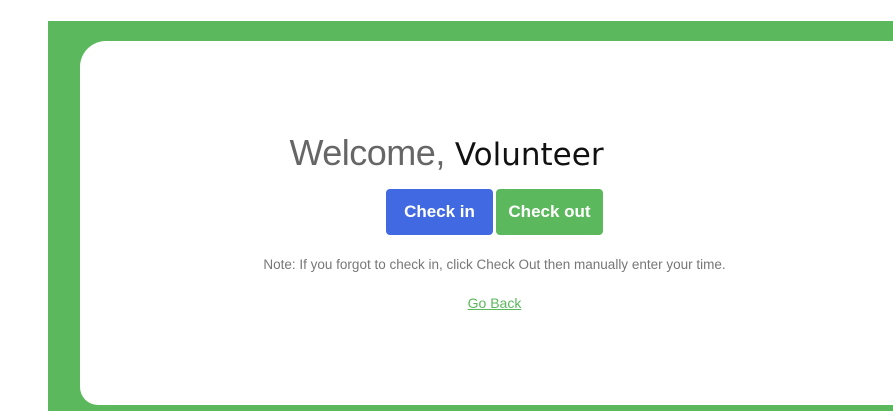 The height and width of the screenshot is (411, 893). I want to click on go-back-link-row: Go Back, so click(446, 303).